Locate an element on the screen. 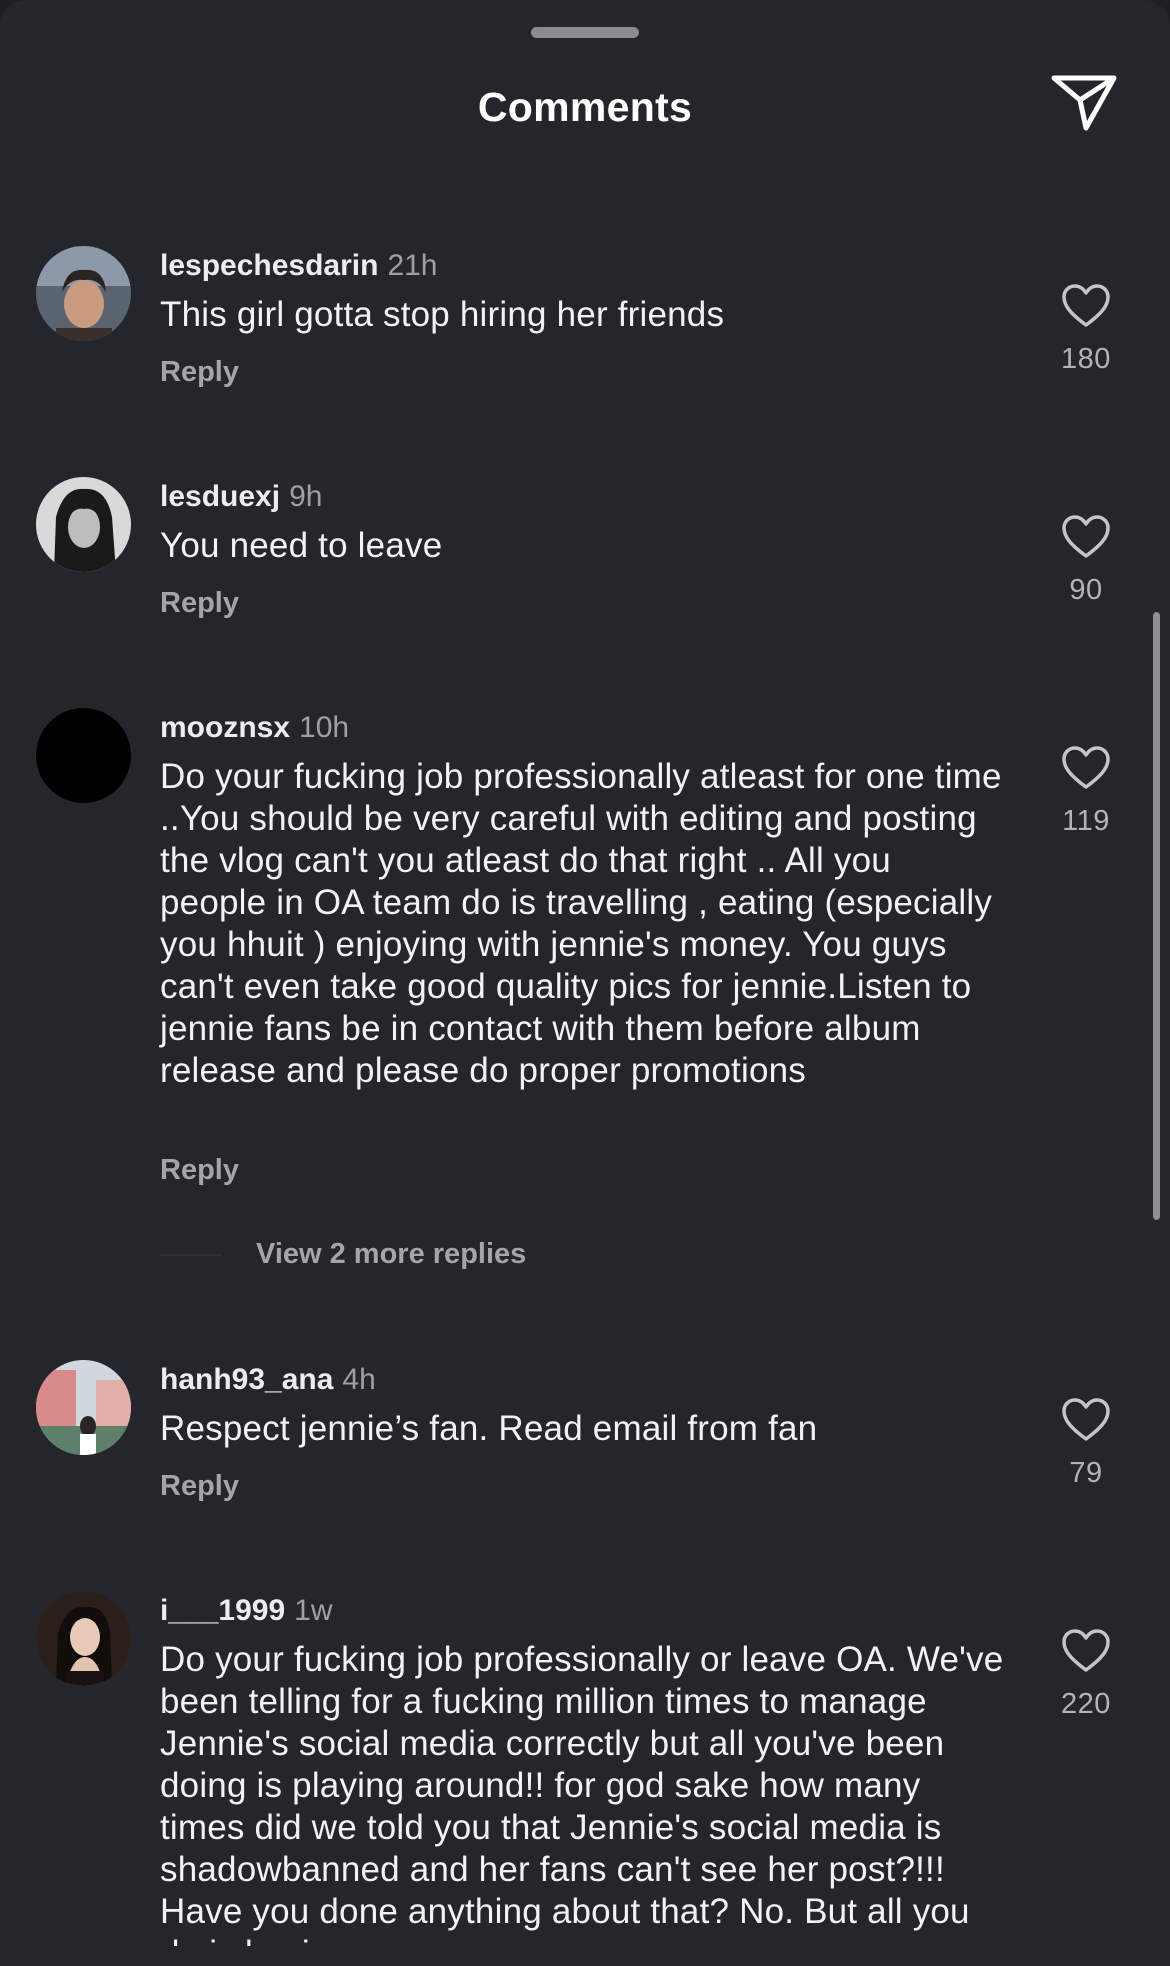  scrollbar is located at coordinates (1156, 916).